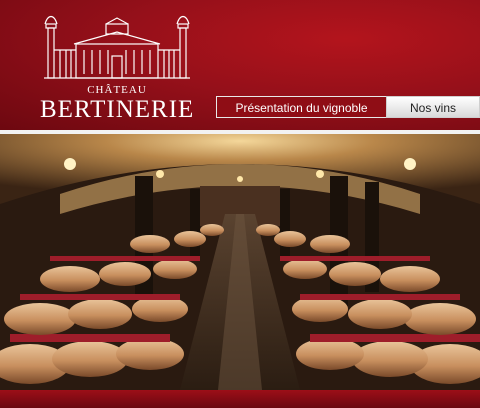 Image resolution: width=480 pixels, height=408 pixels. I want to click on tab-presentation-vignoble: Présentation du vignoble, so click(301, 107).